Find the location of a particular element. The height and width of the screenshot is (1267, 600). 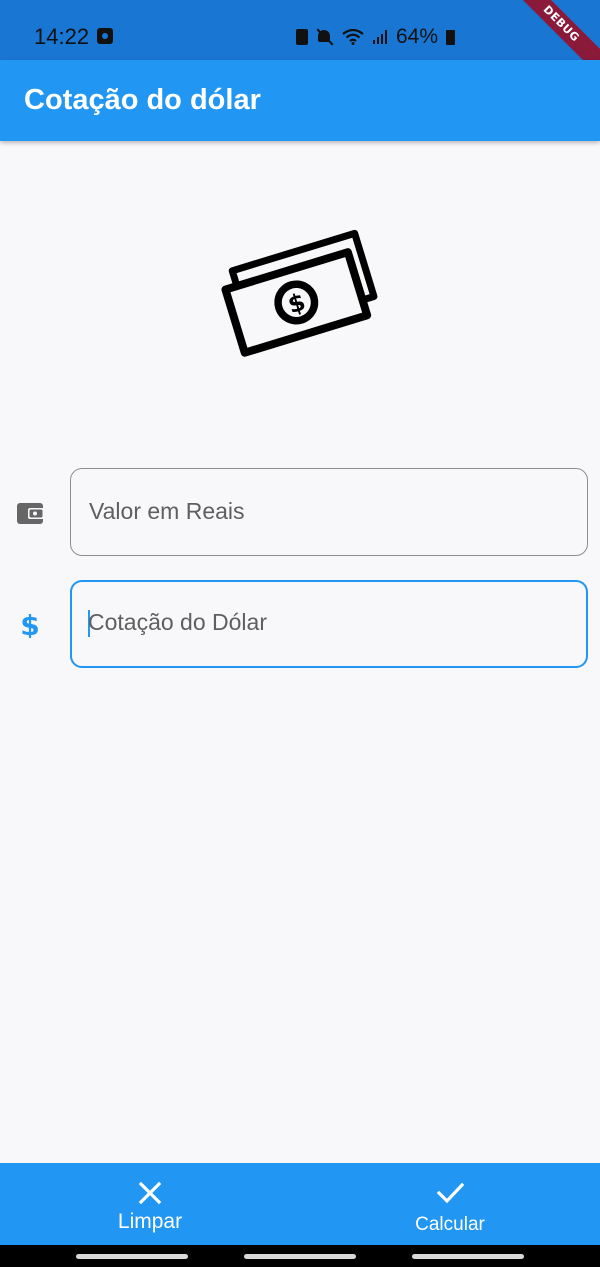

signal-icon is located at coordinates (380, 37).